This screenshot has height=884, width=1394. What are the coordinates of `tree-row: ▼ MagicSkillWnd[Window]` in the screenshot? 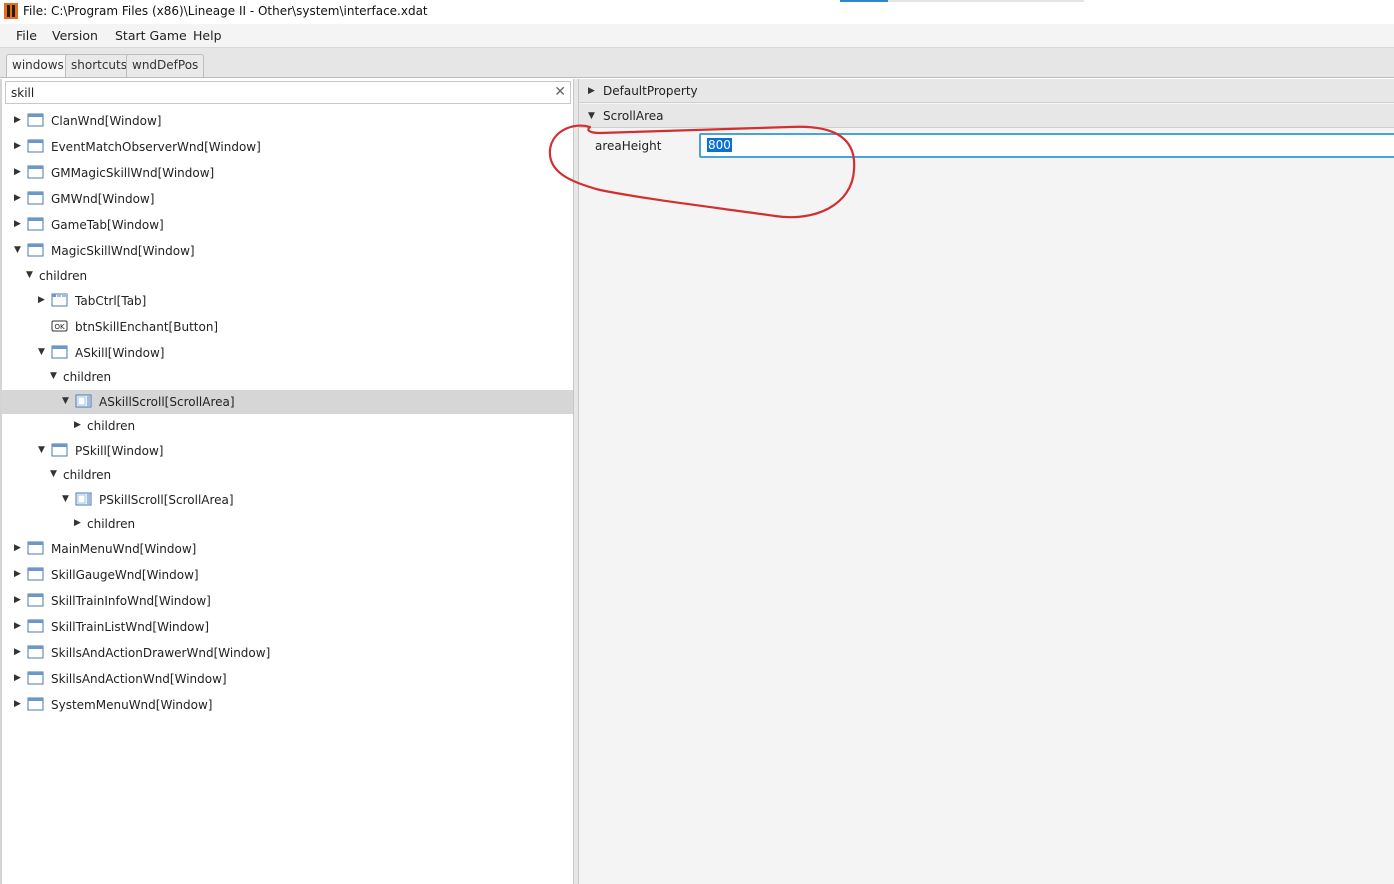 It's located at (287, 251).